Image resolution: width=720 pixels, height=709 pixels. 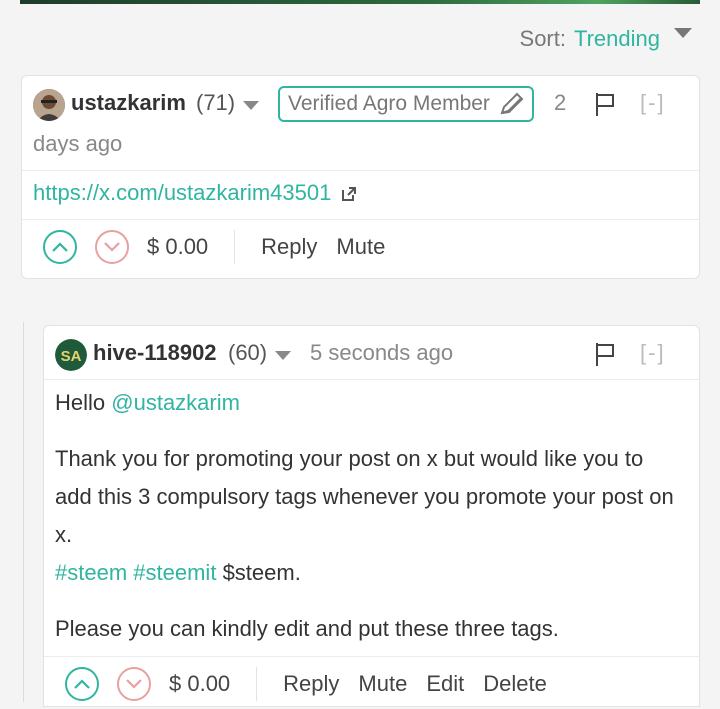 What do you see at coordinates (445, 684) in the screenshot?
I see `edit-link: Edit` at bounding box center [445, 684].